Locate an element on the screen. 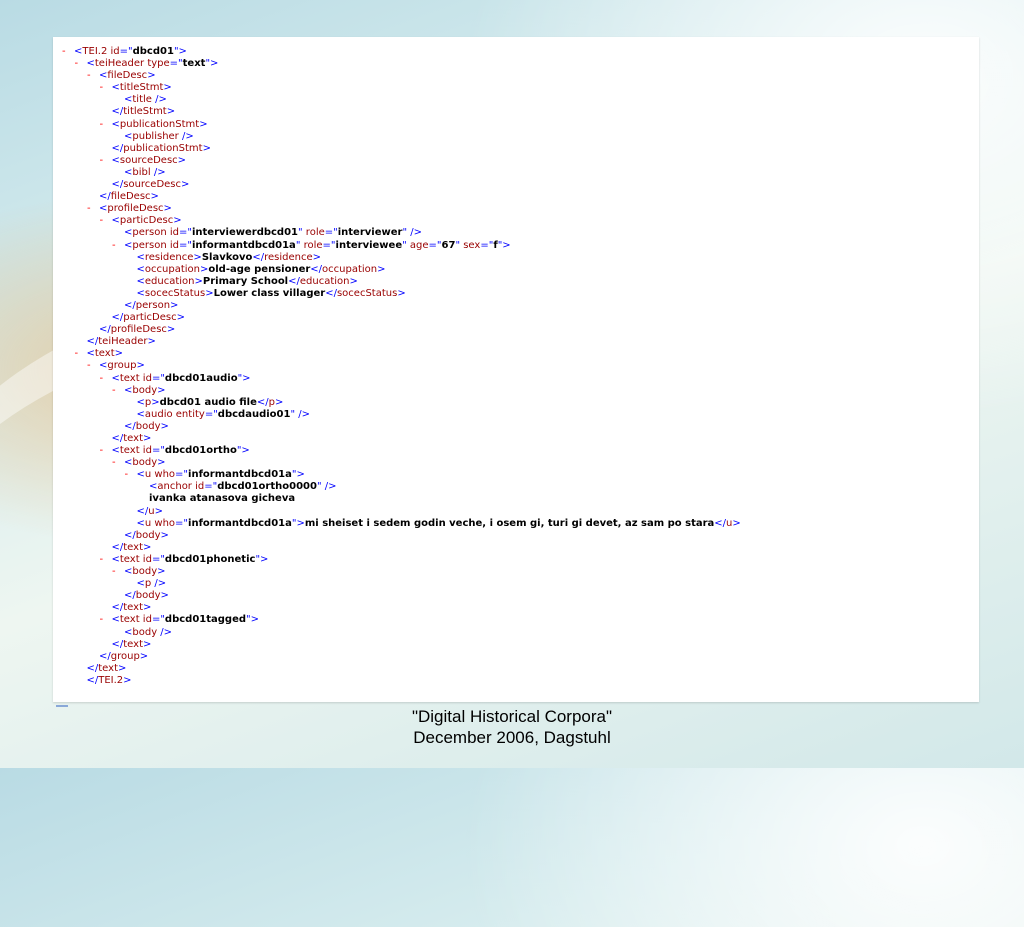 Image resolution: width=1024 pixels, height=927 pixels. xml-line: </publicationStmt> is located at coordinates (401, 149).